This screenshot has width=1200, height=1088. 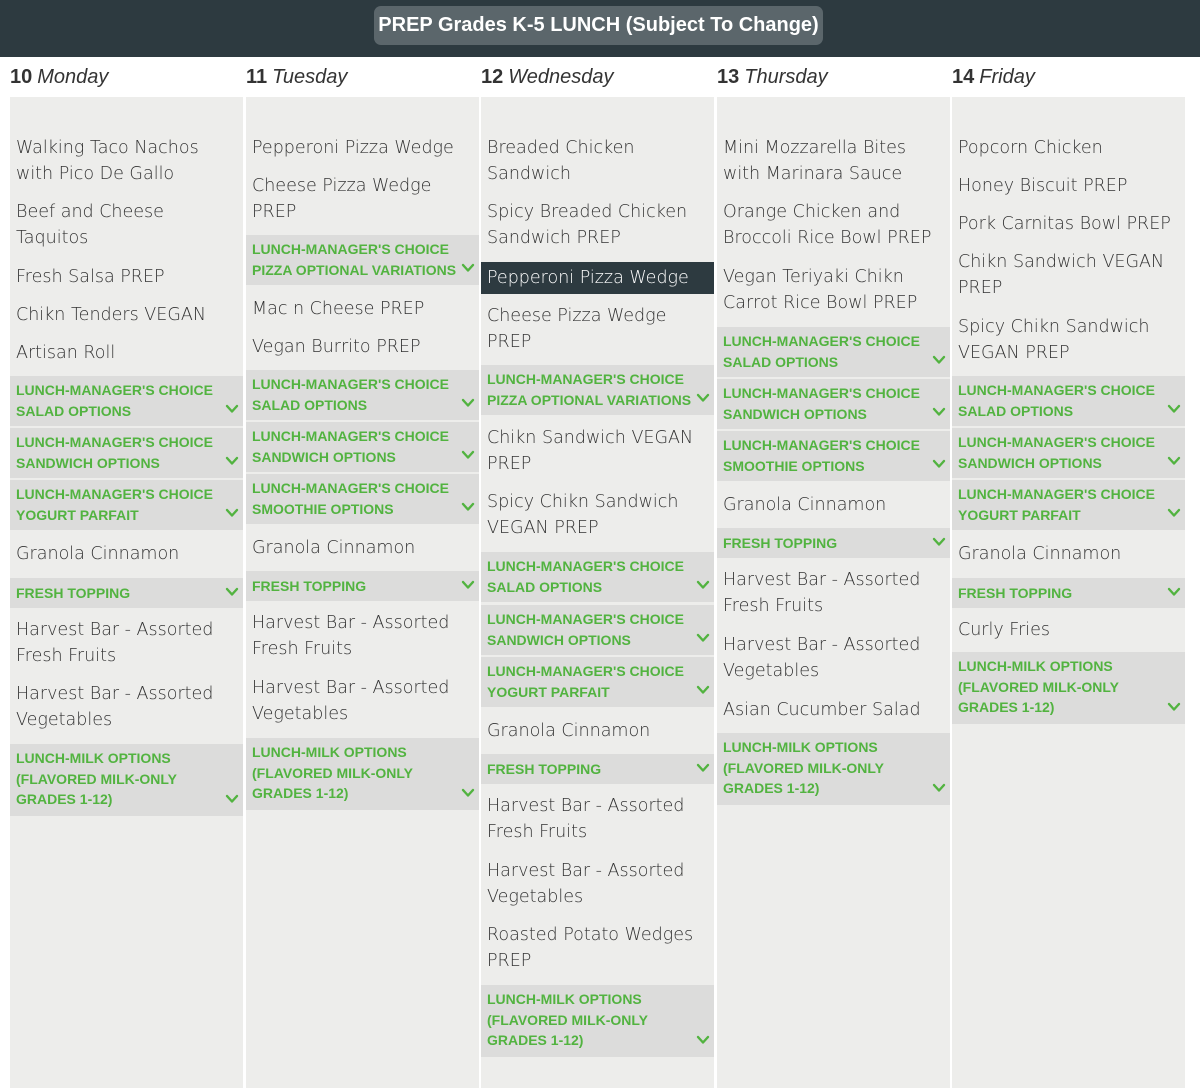 I want to click on menu-item: Vegan Burrito PREP, so click(x=364, y=347).